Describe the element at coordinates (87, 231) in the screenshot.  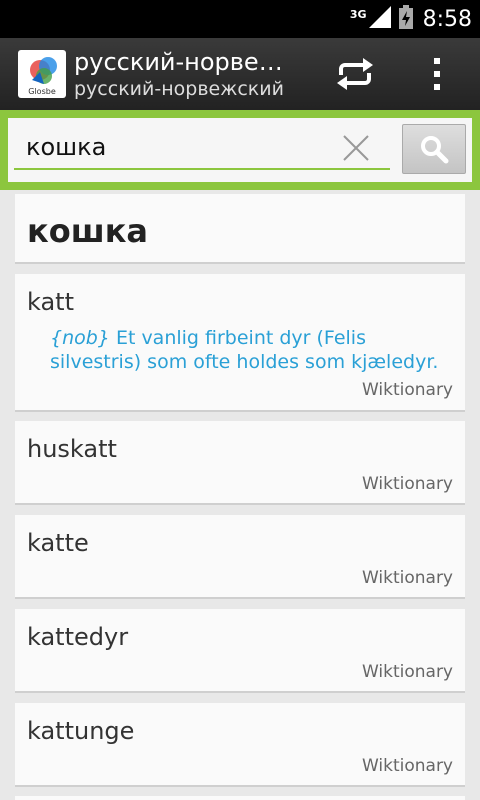
I see `headword: кошка` at that location.